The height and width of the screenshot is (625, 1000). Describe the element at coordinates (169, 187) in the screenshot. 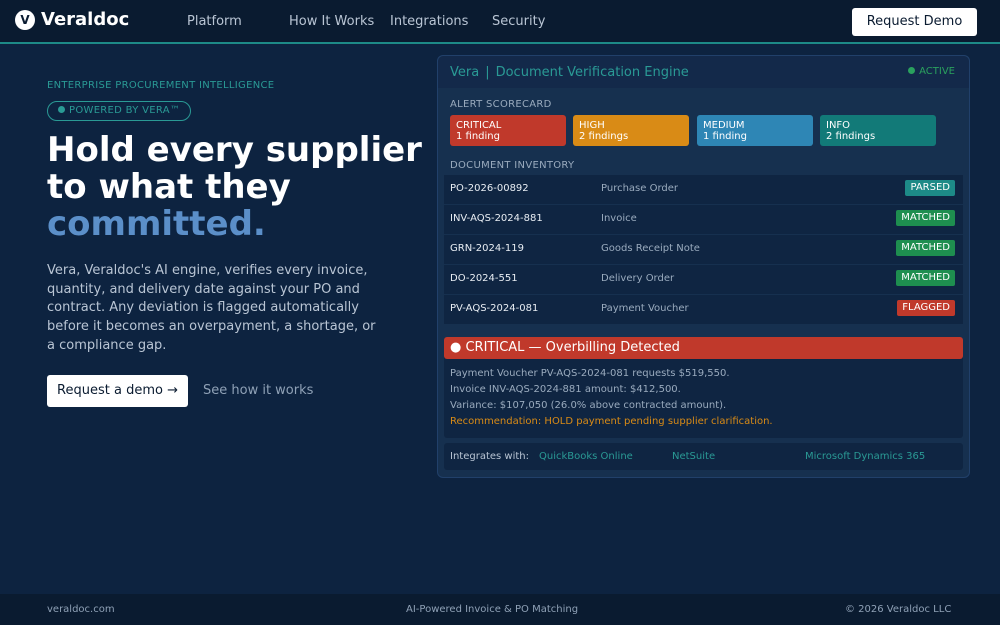

I see `headline-line-2: to what they` at that location.